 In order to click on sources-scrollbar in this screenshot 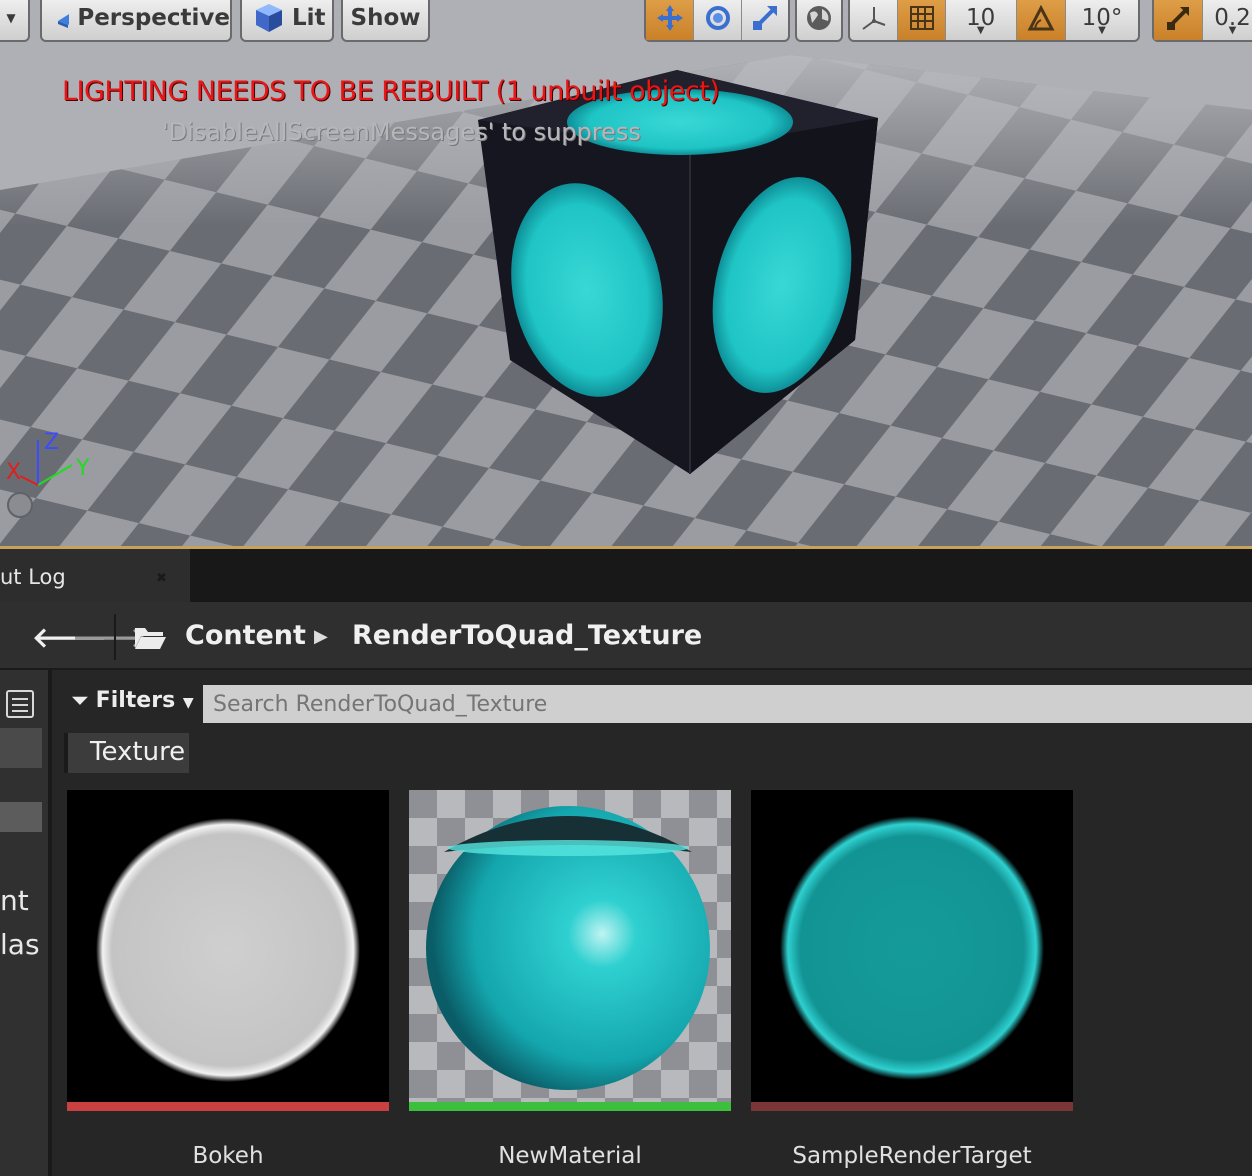, I will do `click(21, 817)`.